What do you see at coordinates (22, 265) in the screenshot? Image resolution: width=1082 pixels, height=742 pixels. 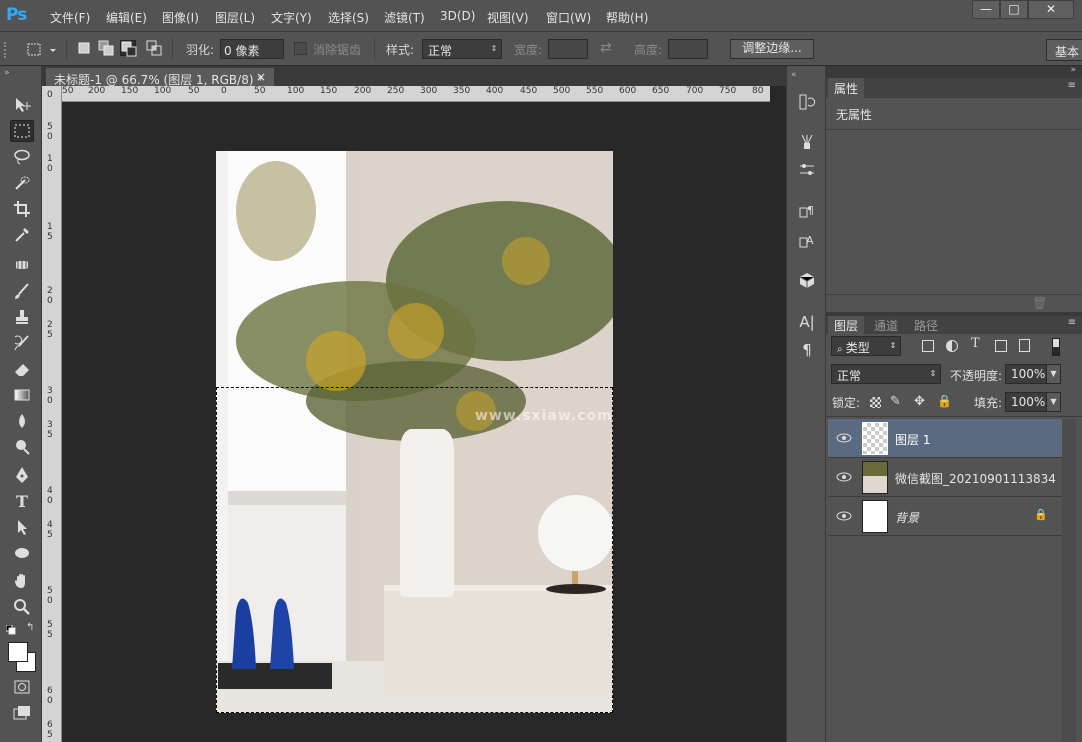 I see `spot-healing-brush-tool-icon` at bounding box center [22, 265].